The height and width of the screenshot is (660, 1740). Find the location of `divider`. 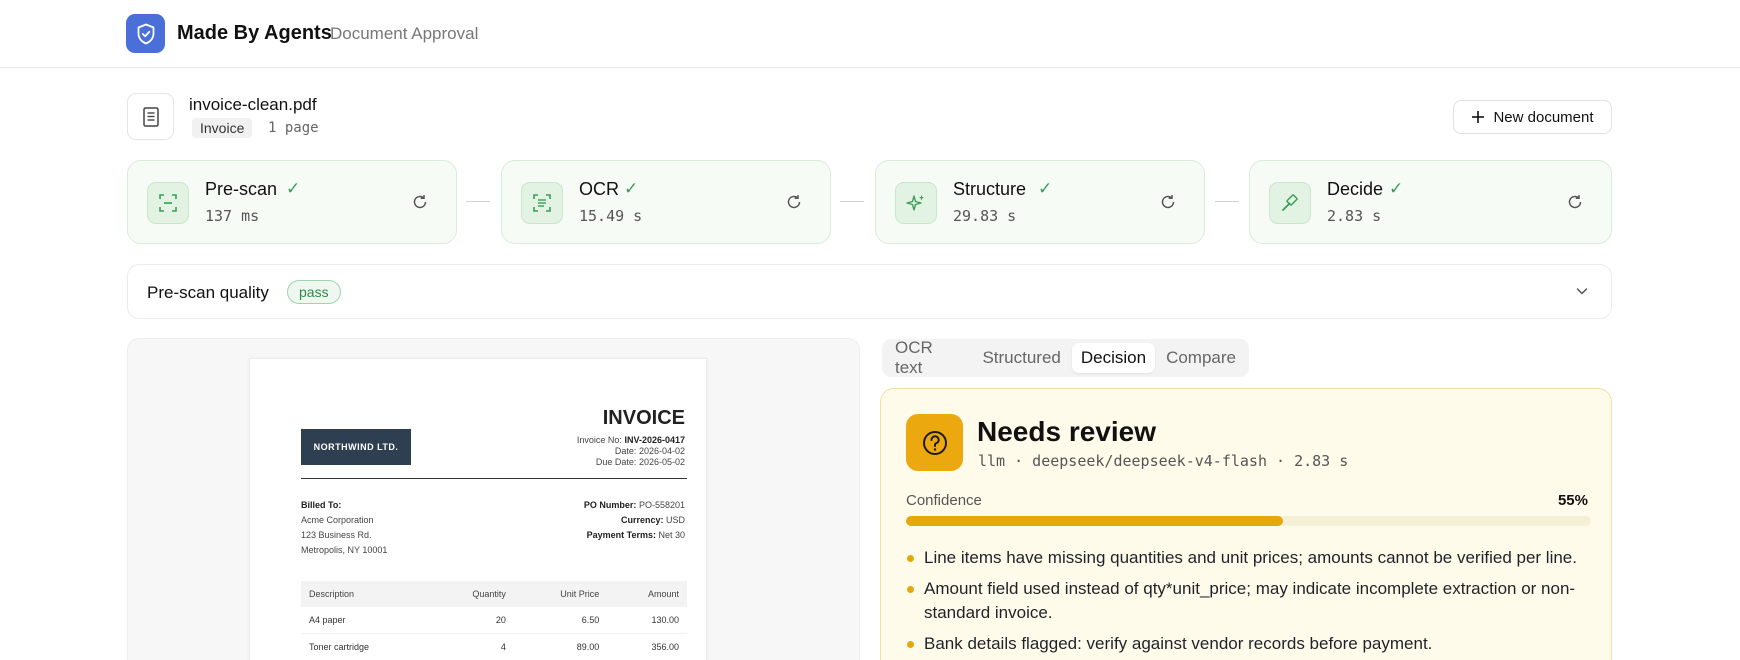

divider is located at coordinates (494, 478).